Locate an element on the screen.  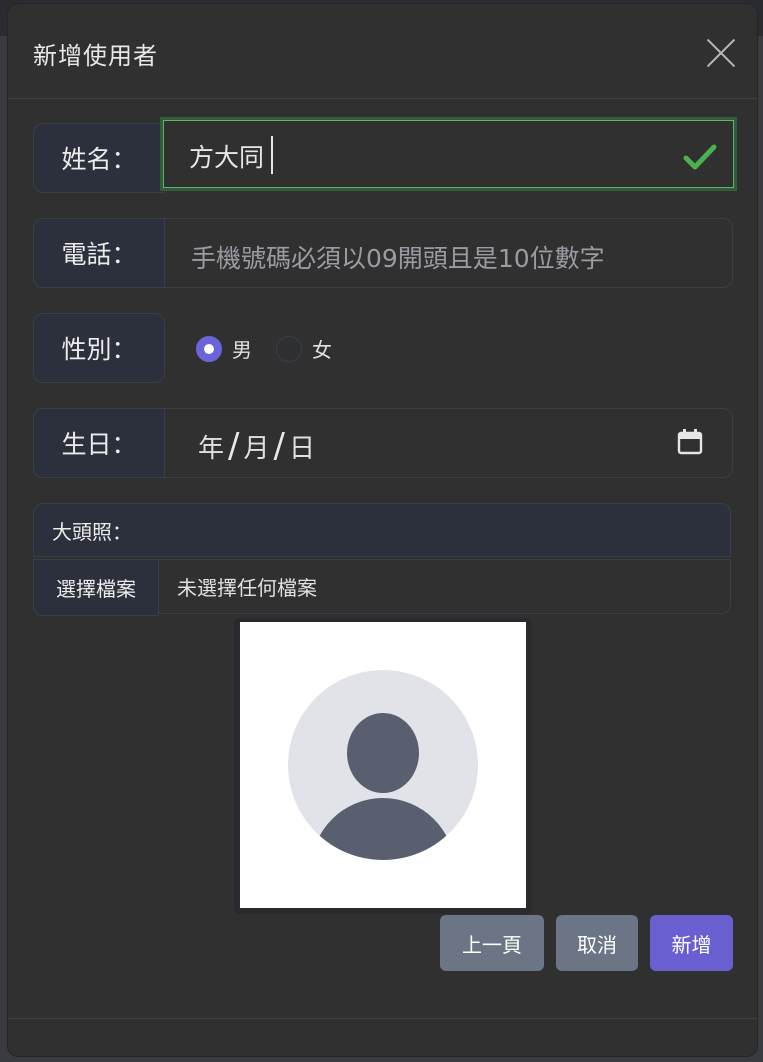
name-input: 方大同 is located at coordinates (448, 154).